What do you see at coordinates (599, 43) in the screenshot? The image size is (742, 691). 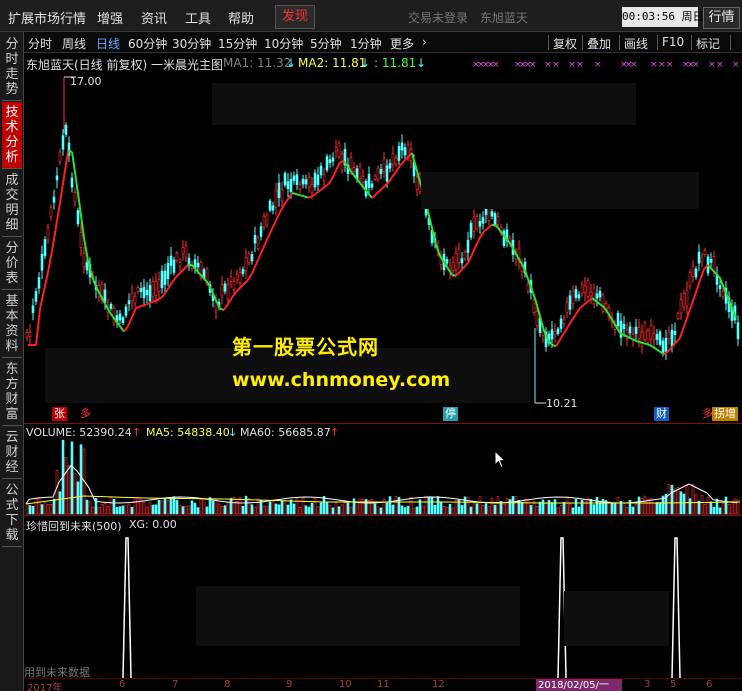 I see `toolbar-button: 叠加` at bounding box center [599, 43].